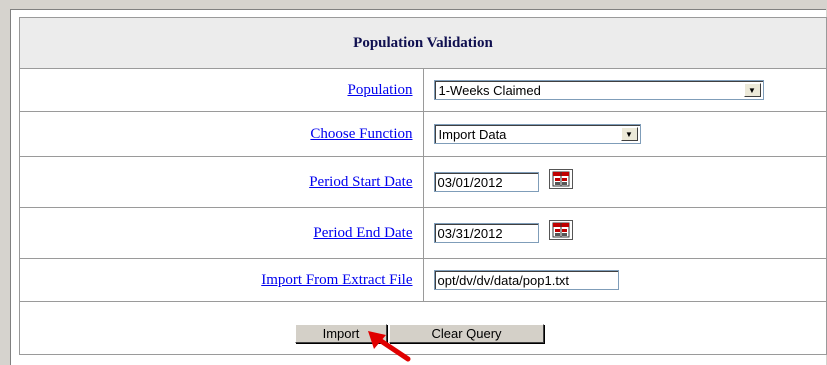 This screenshot has width=827, height=365. I want to click on population-field-cell: 1-Weeks Claimed ▼, so click(624, 90).